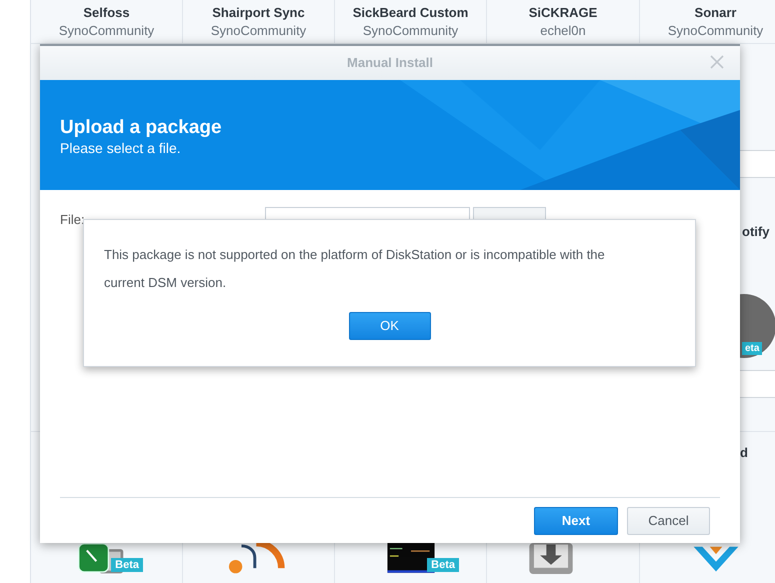 Image resolution: width=775 pixels, height=583 pixels. Describe the element at coordinates (668, 520) in the screenshot. I see `cancel-button: Cancel` at that location.